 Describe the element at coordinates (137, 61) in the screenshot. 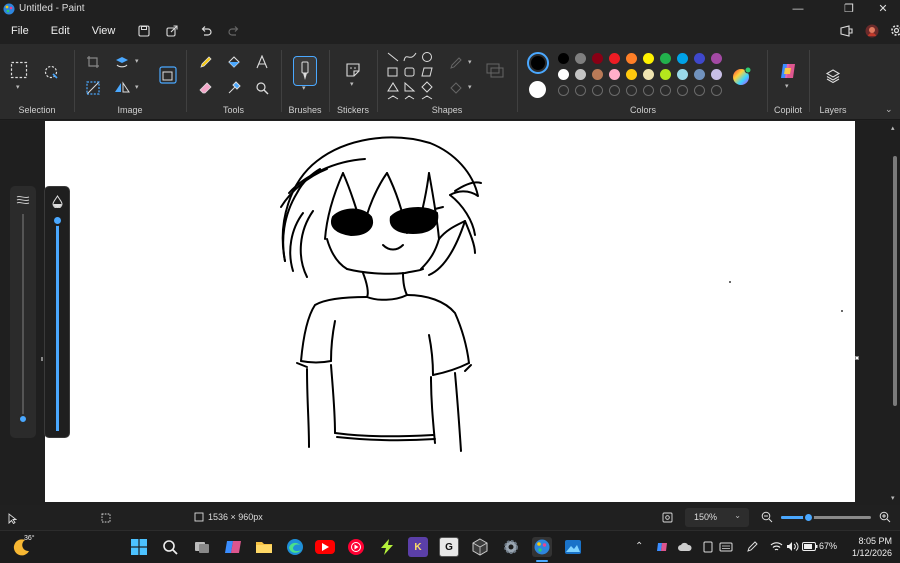

I see `rotate-dropdown-caret: ▾` at that location.